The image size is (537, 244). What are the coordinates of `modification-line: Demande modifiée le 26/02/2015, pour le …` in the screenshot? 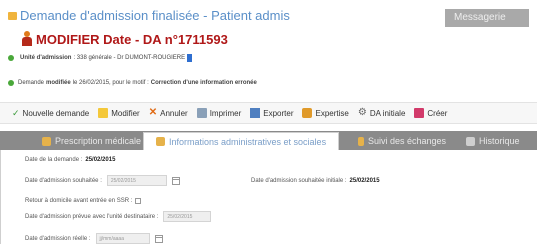 It's located at (133, 83).